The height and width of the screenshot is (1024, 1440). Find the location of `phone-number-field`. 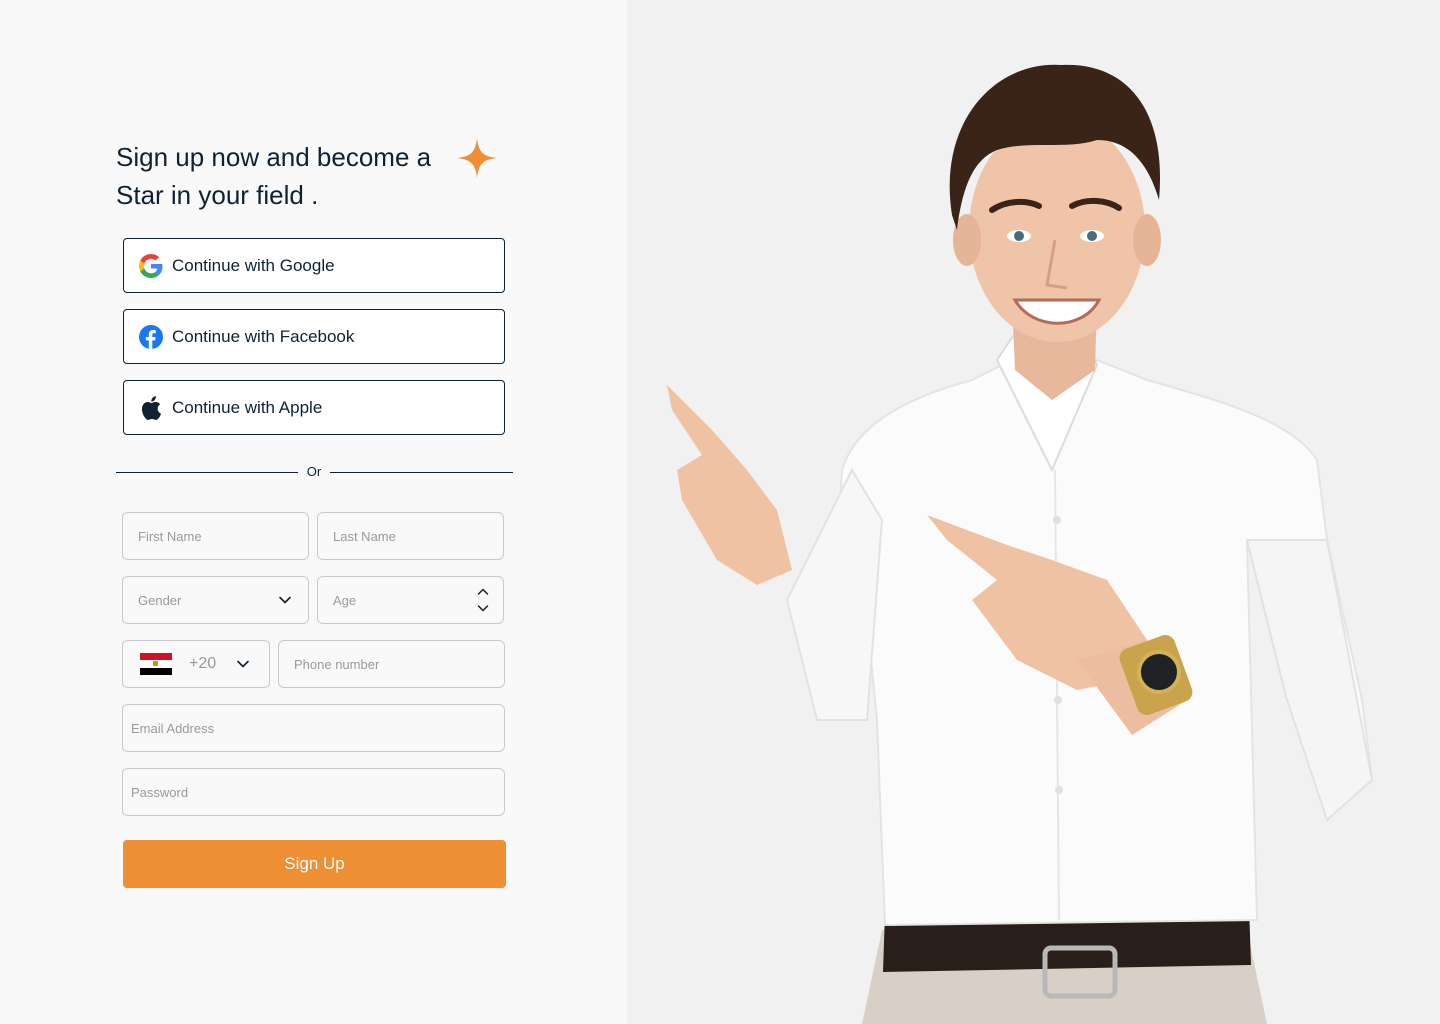

phone-number-field is located at coordinates (391, 664).